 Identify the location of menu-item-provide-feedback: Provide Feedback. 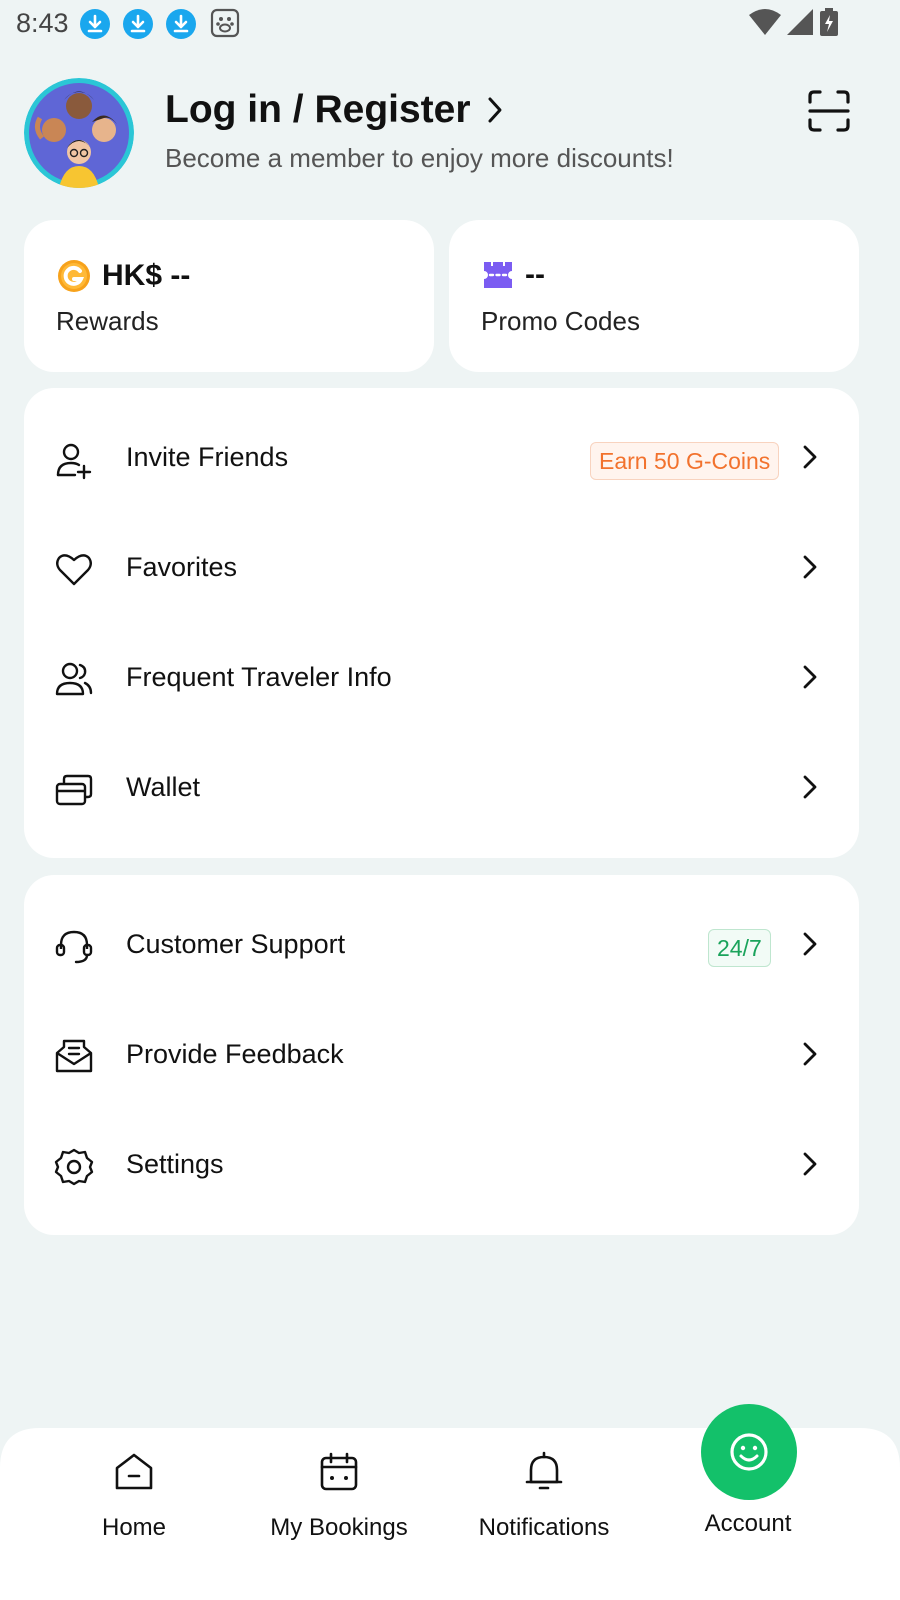
(441, 1056).